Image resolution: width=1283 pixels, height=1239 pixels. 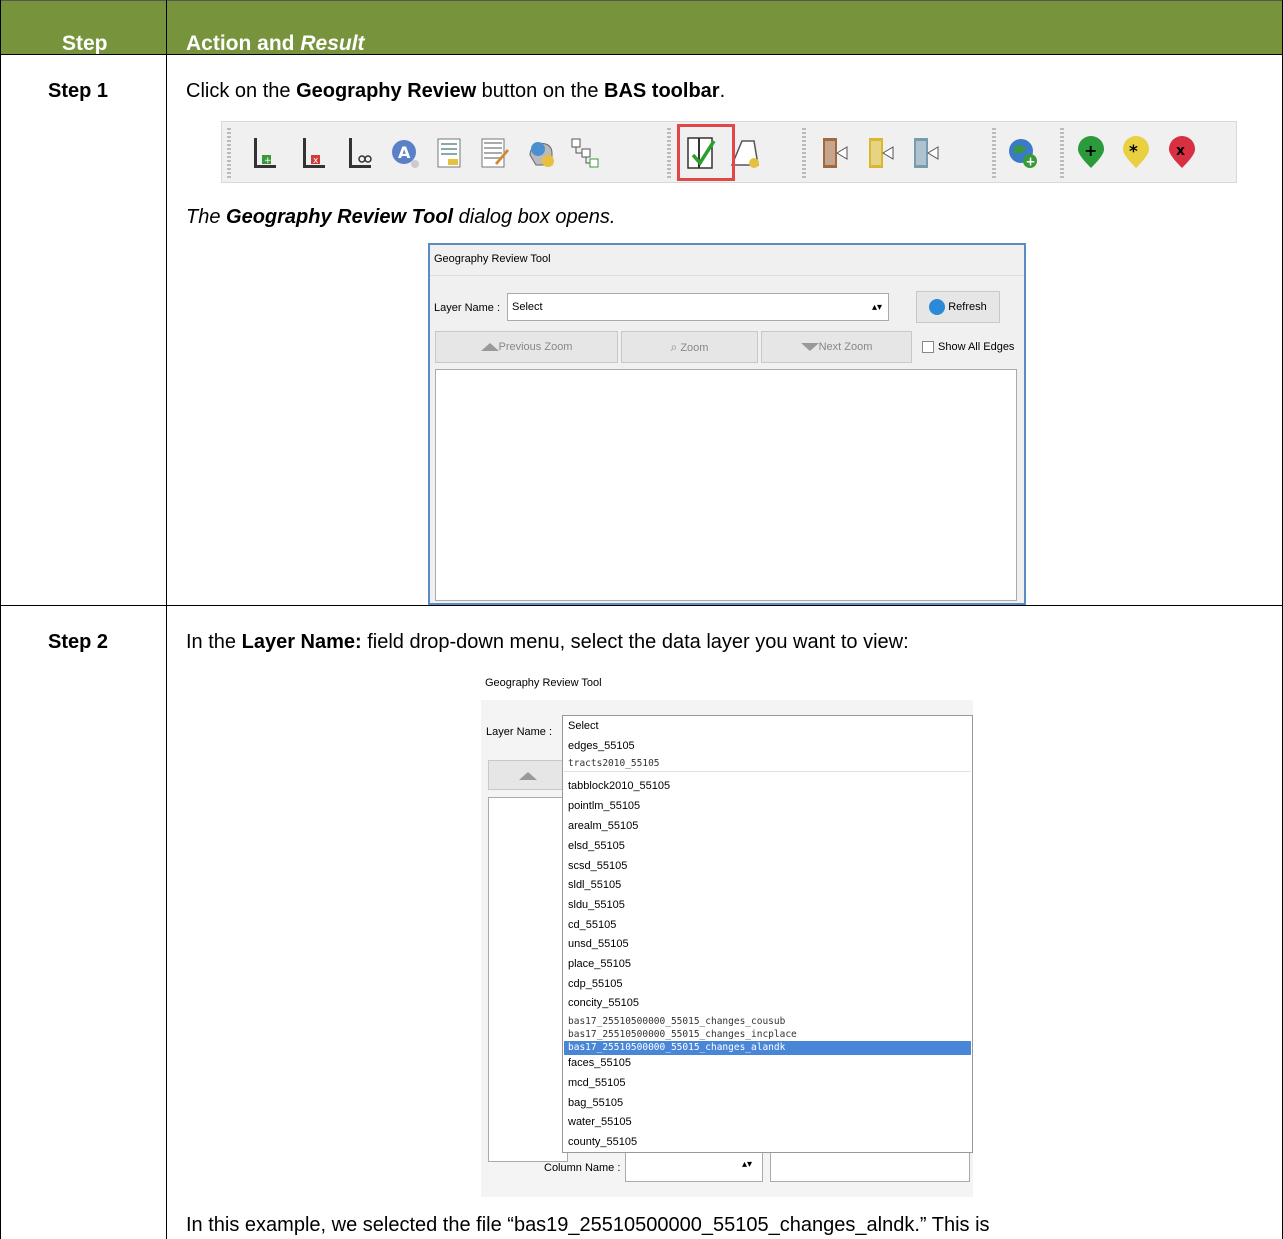 I want to click on address-icon: A, so click(x=405, y=153).